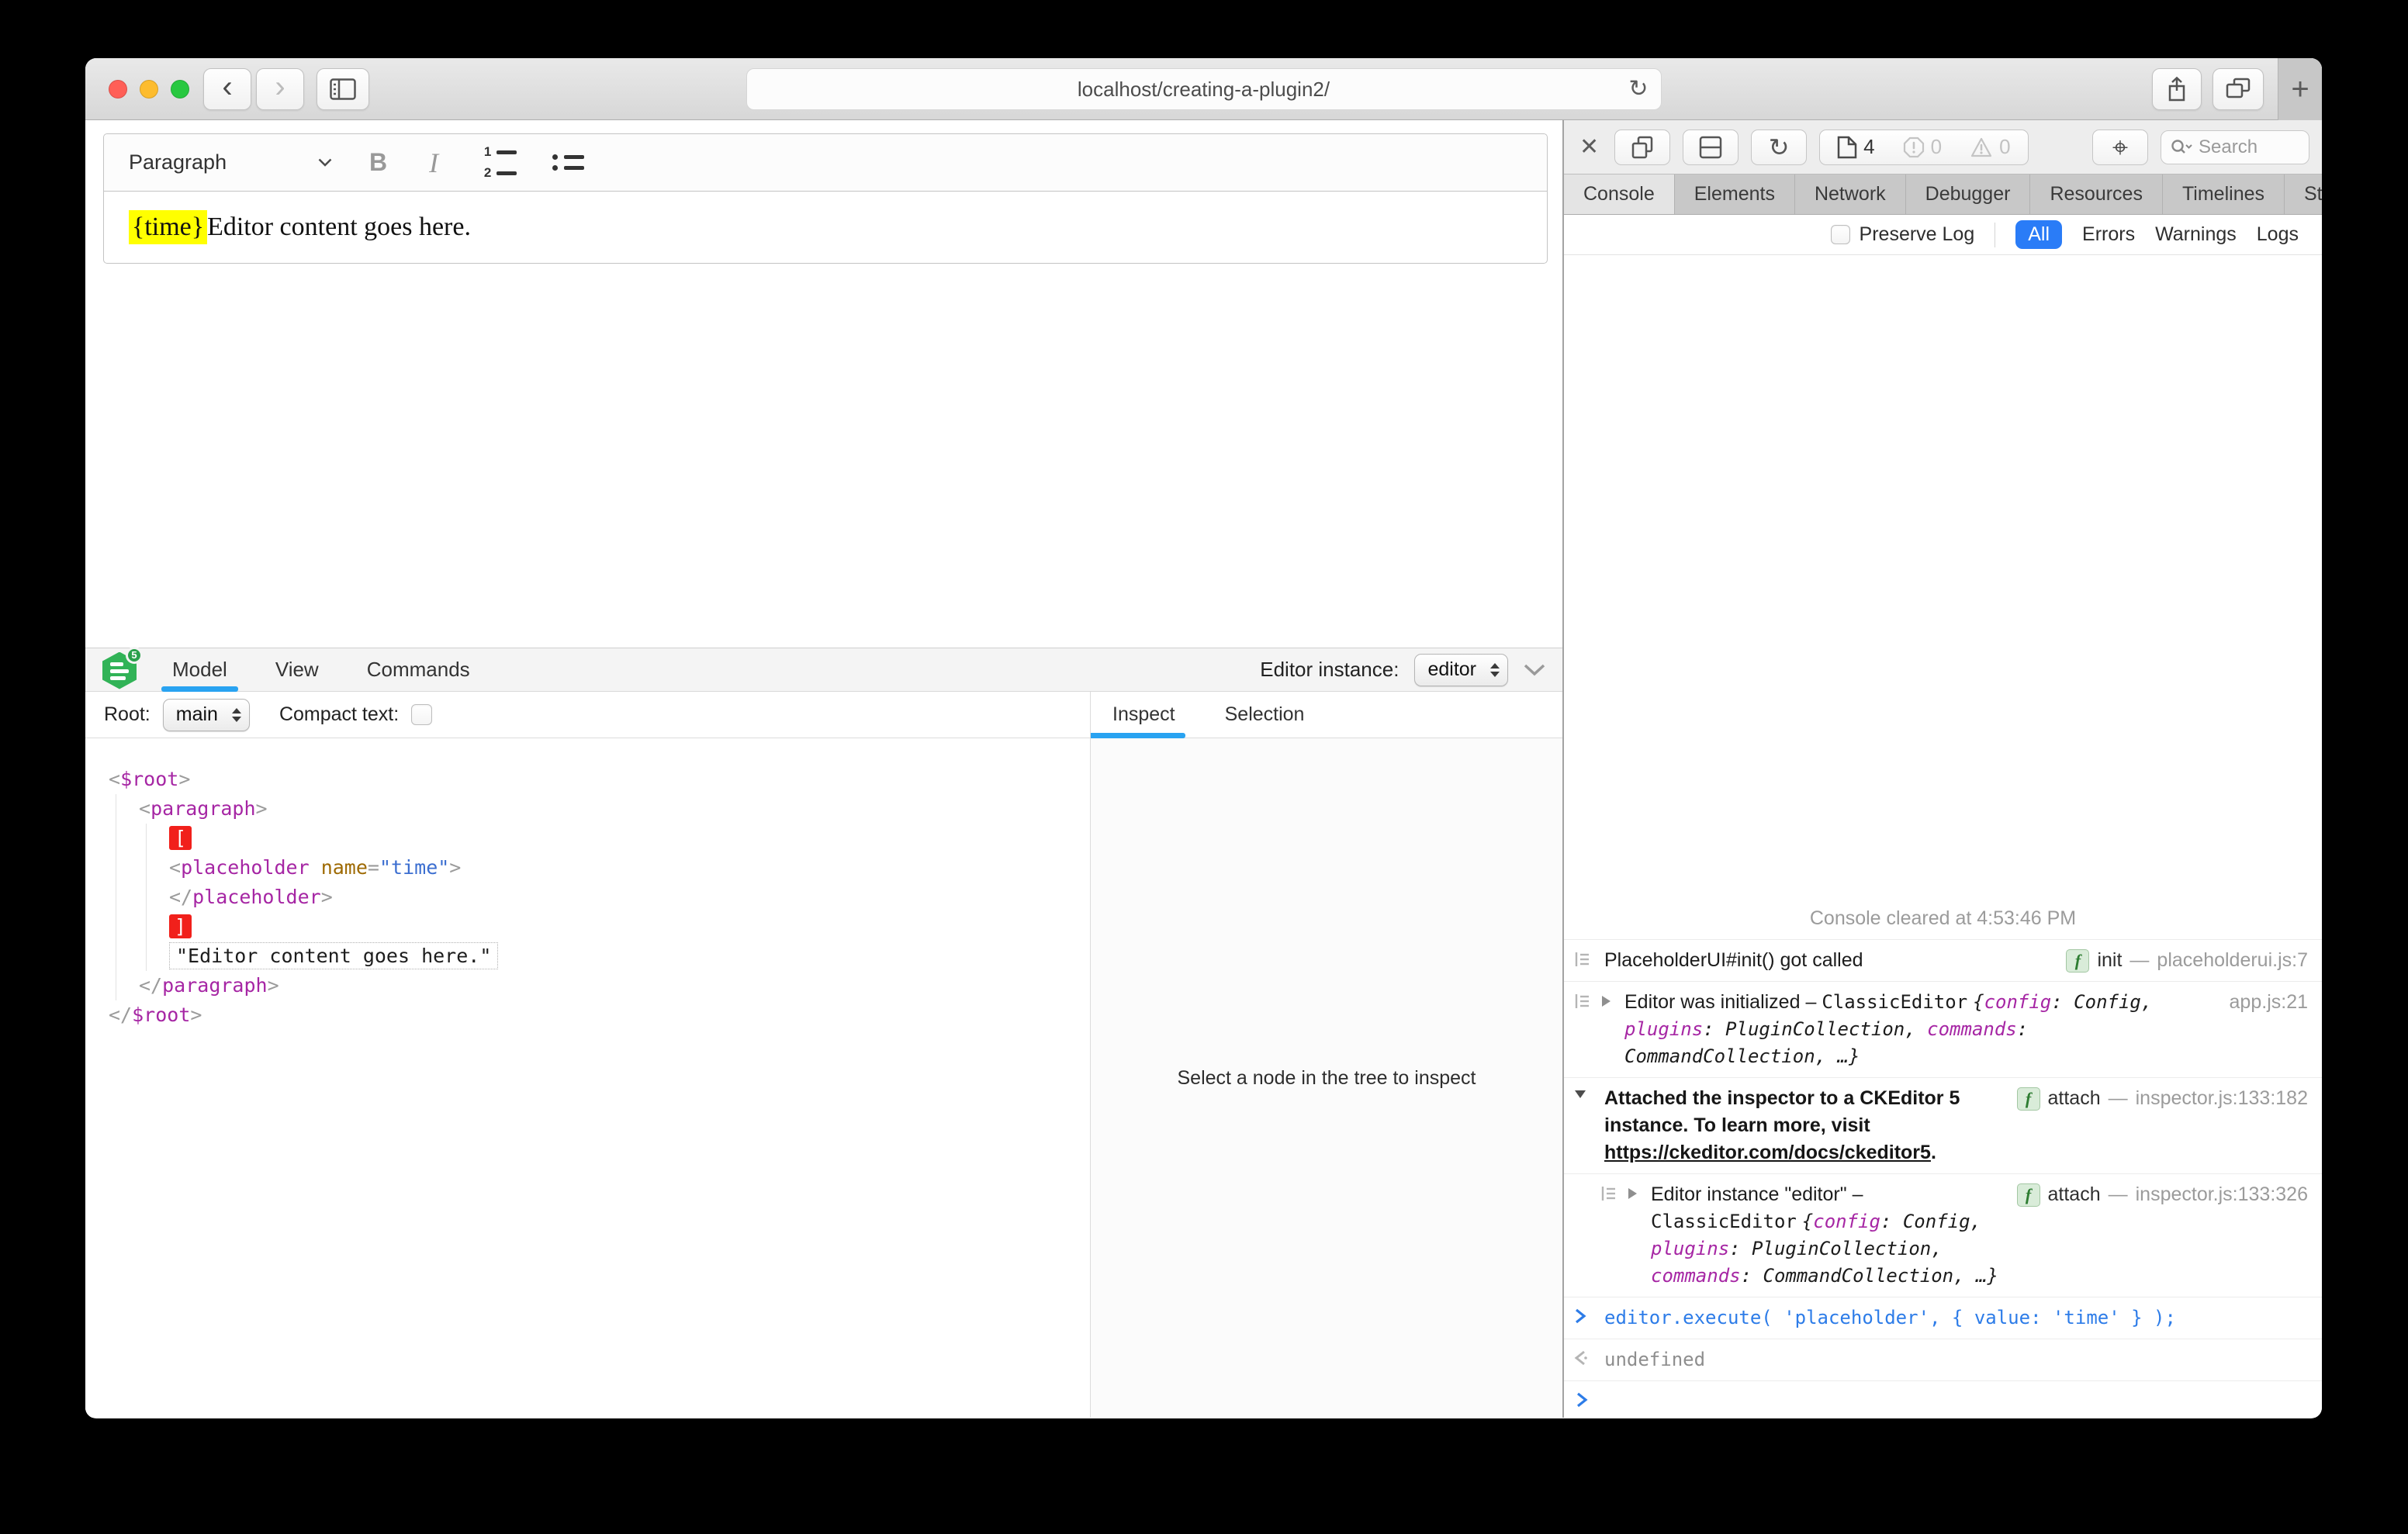  I want to click on devtools-search, so click(2235, 147).